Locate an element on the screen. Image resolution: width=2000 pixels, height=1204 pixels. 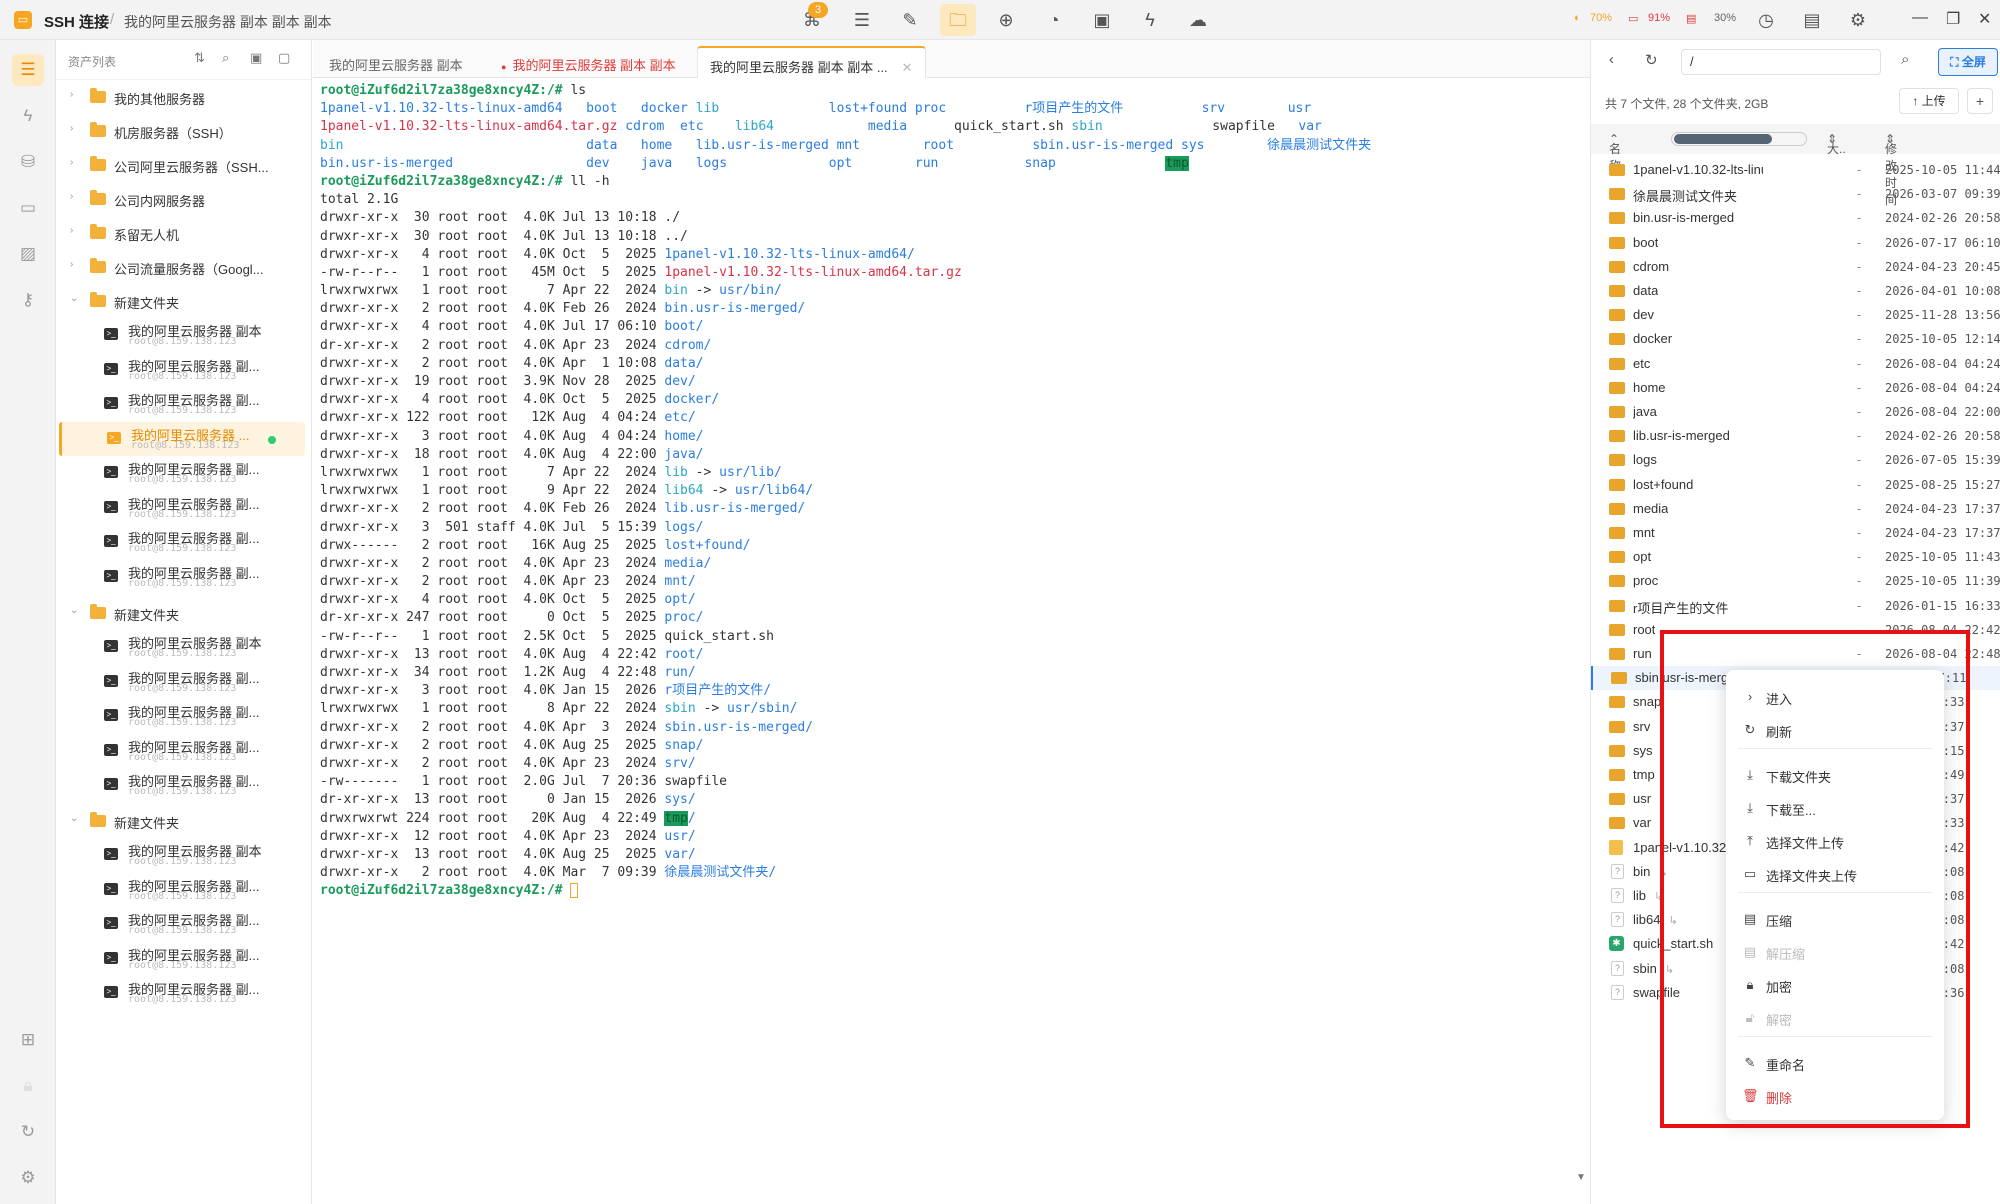
apps-icon: ⊞ is located at coordinates (28, 1040).